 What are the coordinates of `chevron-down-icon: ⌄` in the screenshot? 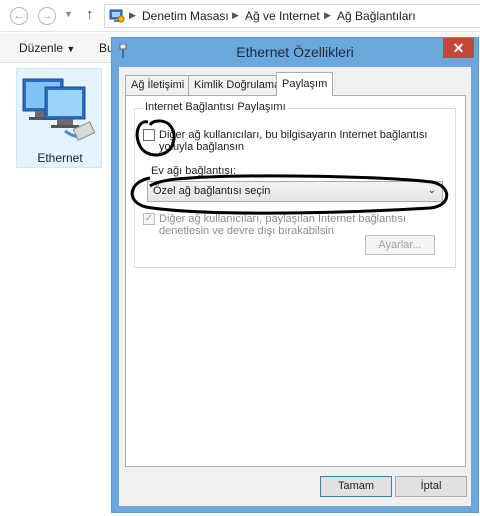 It's located at (431, 190).